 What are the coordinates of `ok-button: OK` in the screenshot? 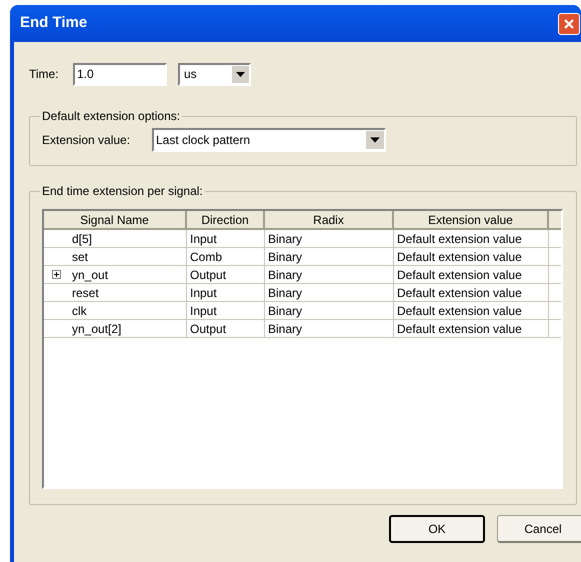 It's located at (437, 529).